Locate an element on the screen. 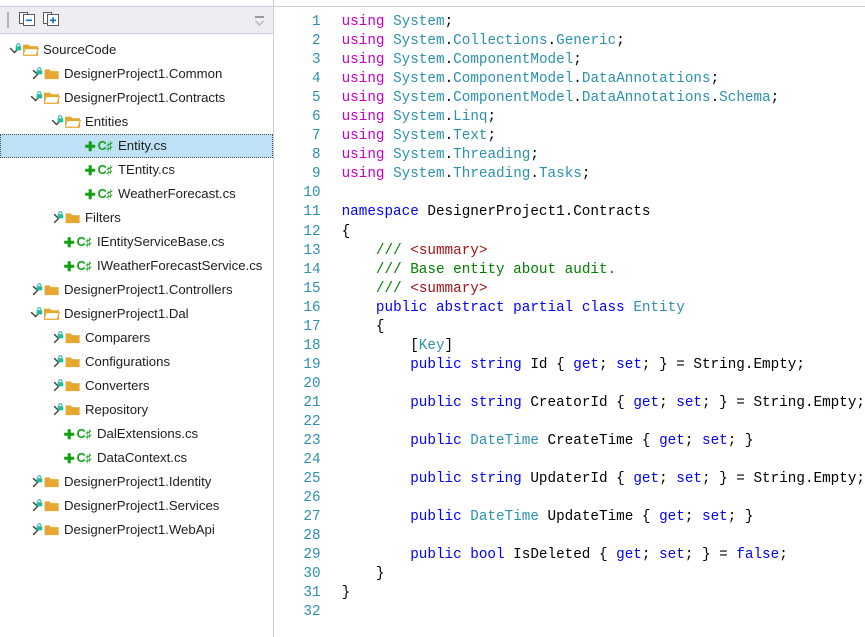  tree-item-designerproject1-webapi: DesignerProject1.WebApi is located at coordinates (136, 530).